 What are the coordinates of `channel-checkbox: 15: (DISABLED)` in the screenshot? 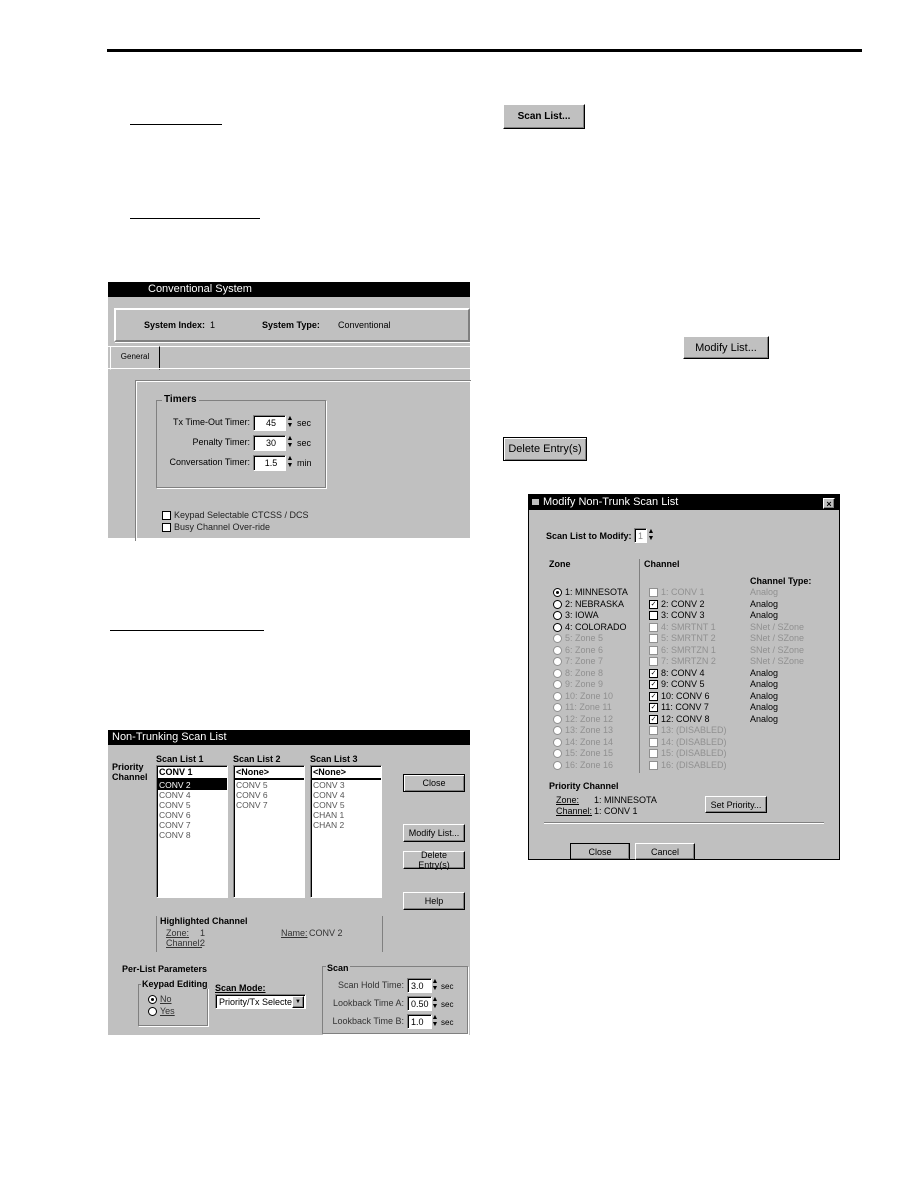 It's located at (688, 753).